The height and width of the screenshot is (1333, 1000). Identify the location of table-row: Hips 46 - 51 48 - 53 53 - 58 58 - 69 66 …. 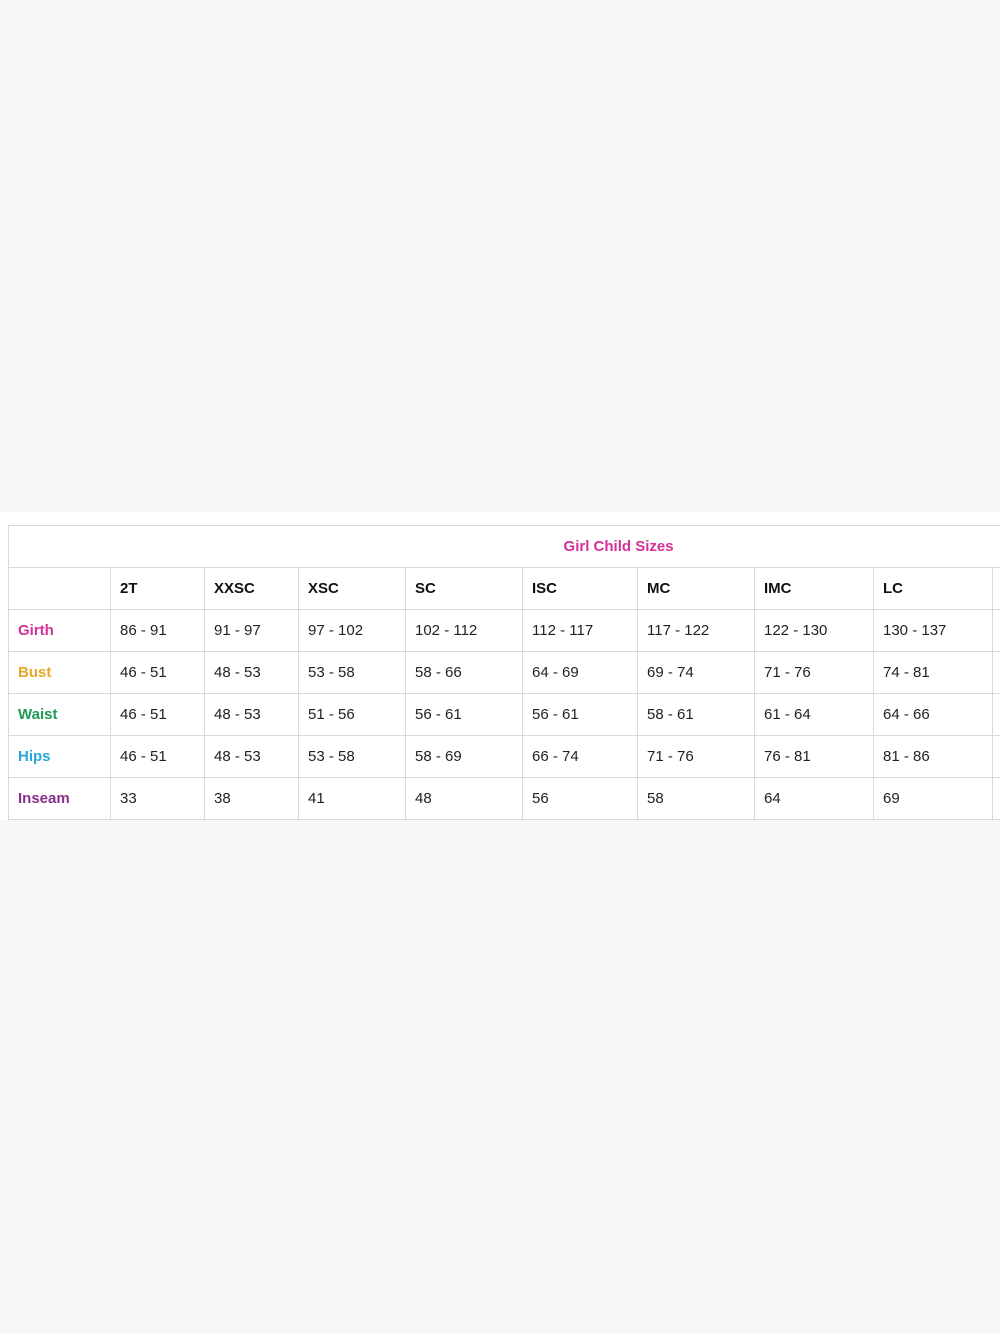
(504, 756).